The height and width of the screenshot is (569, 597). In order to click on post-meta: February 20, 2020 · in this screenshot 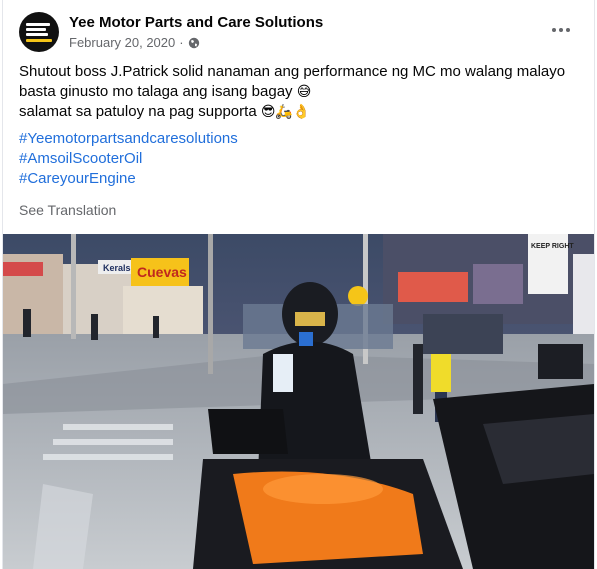, I will do `click(134, 42)`.